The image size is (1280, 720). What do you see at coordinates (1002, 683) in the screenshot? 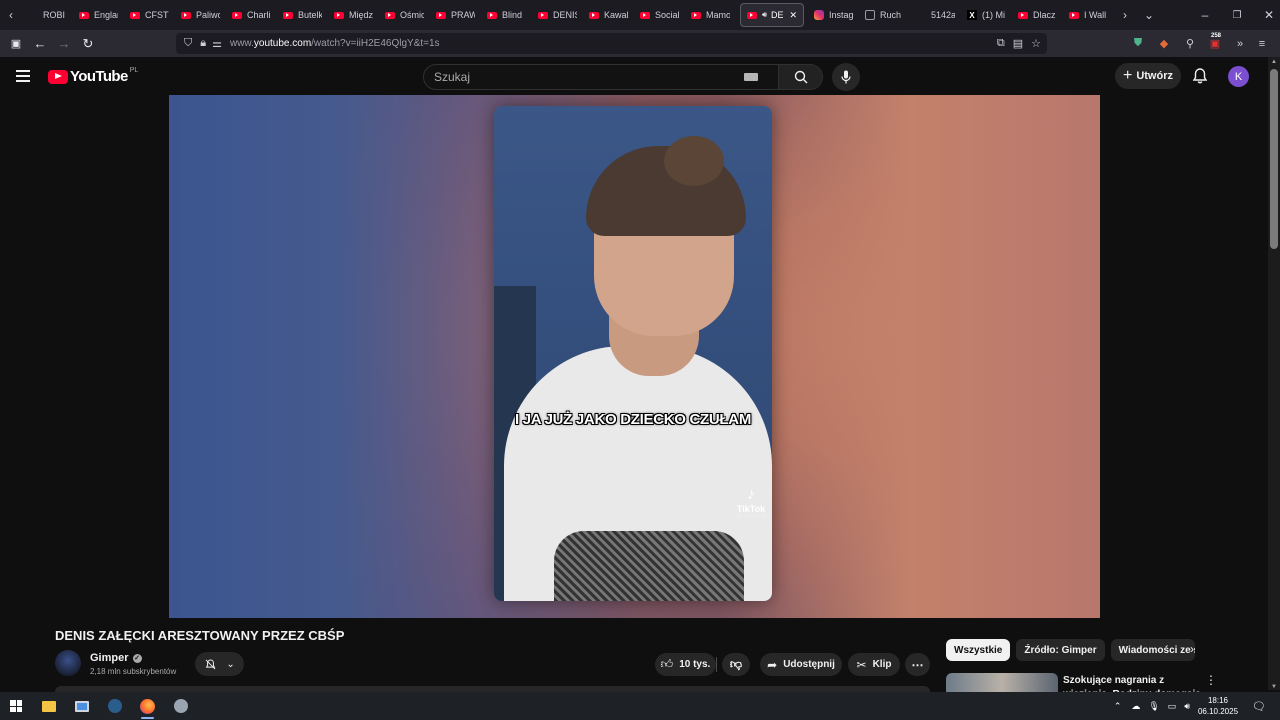
I see `related-video-thumbnail` at bounding box center [1002, 683].